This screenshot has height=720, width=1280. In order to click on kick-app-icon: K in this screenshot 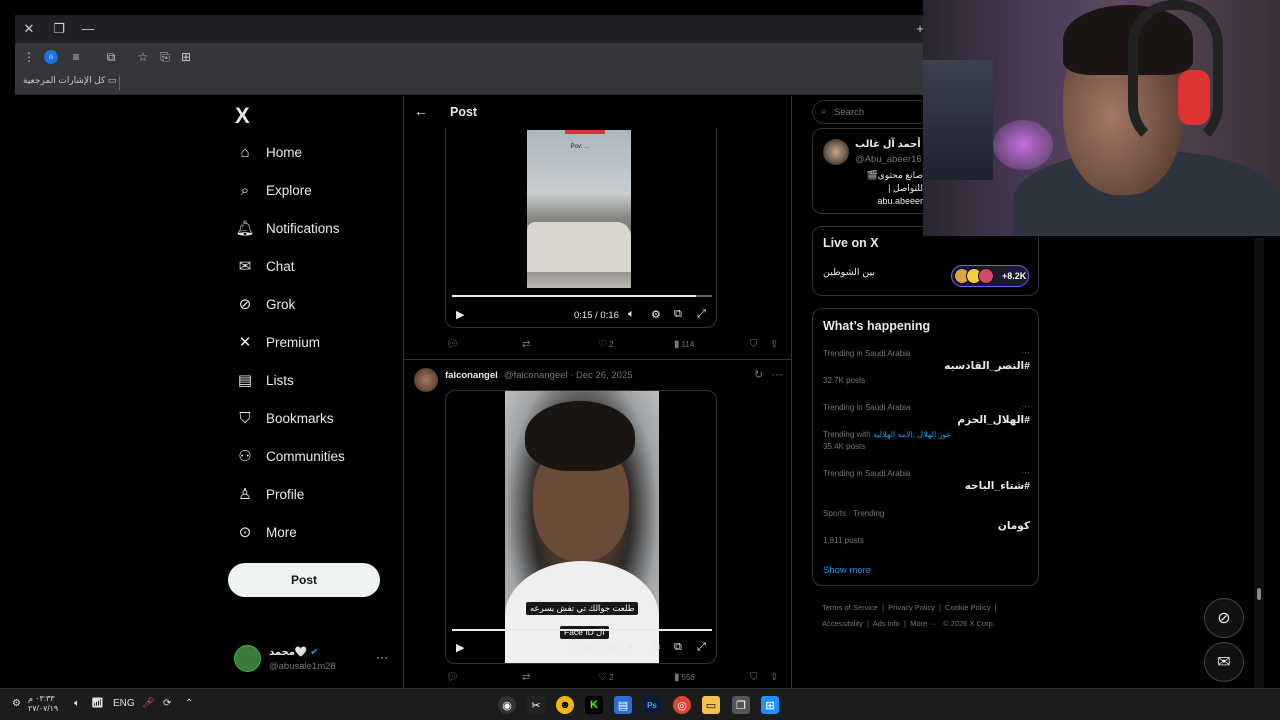, I will do `click(594, 705)`.